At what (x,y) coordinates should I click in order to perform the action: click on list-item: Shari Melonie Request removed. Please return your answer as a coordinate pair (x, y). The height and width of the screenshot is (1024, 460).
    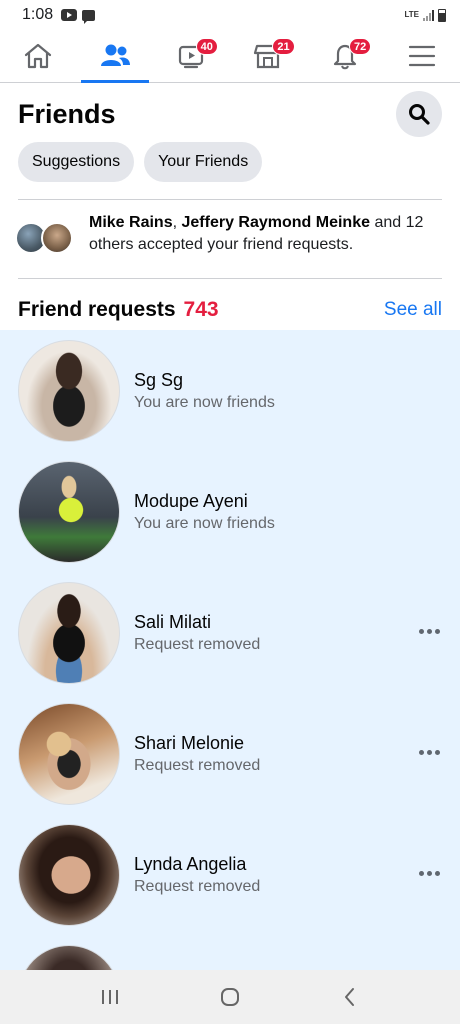
    Looking at the image, I should click on (230, 753).